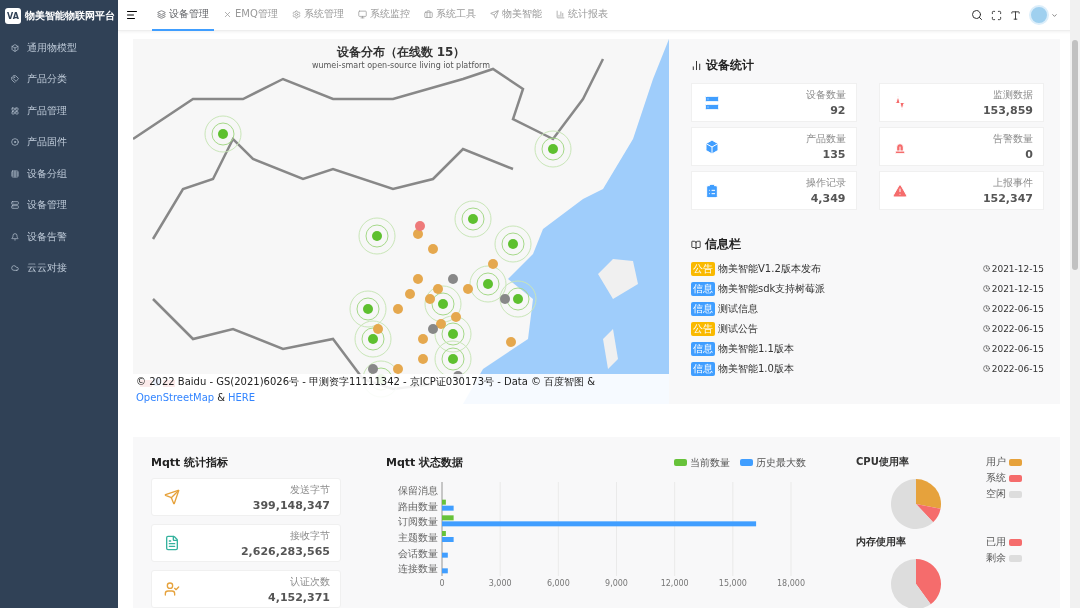  Describe the element at coordinates (1004, 494) in the screenshot. I see `legend-item: 空闲` at that location.